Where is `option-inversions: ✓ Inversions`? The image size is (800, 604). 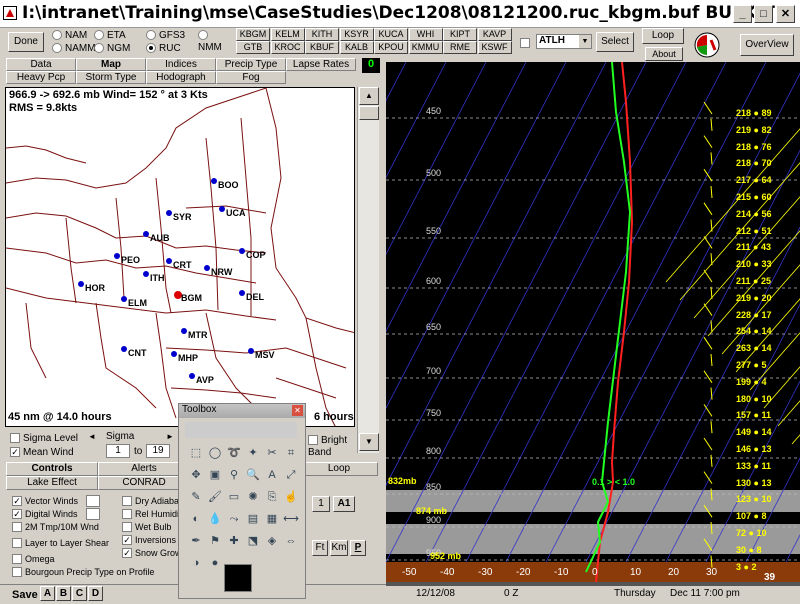
option-inversions: ✓ Inversions is located at coordinates (149, 540).